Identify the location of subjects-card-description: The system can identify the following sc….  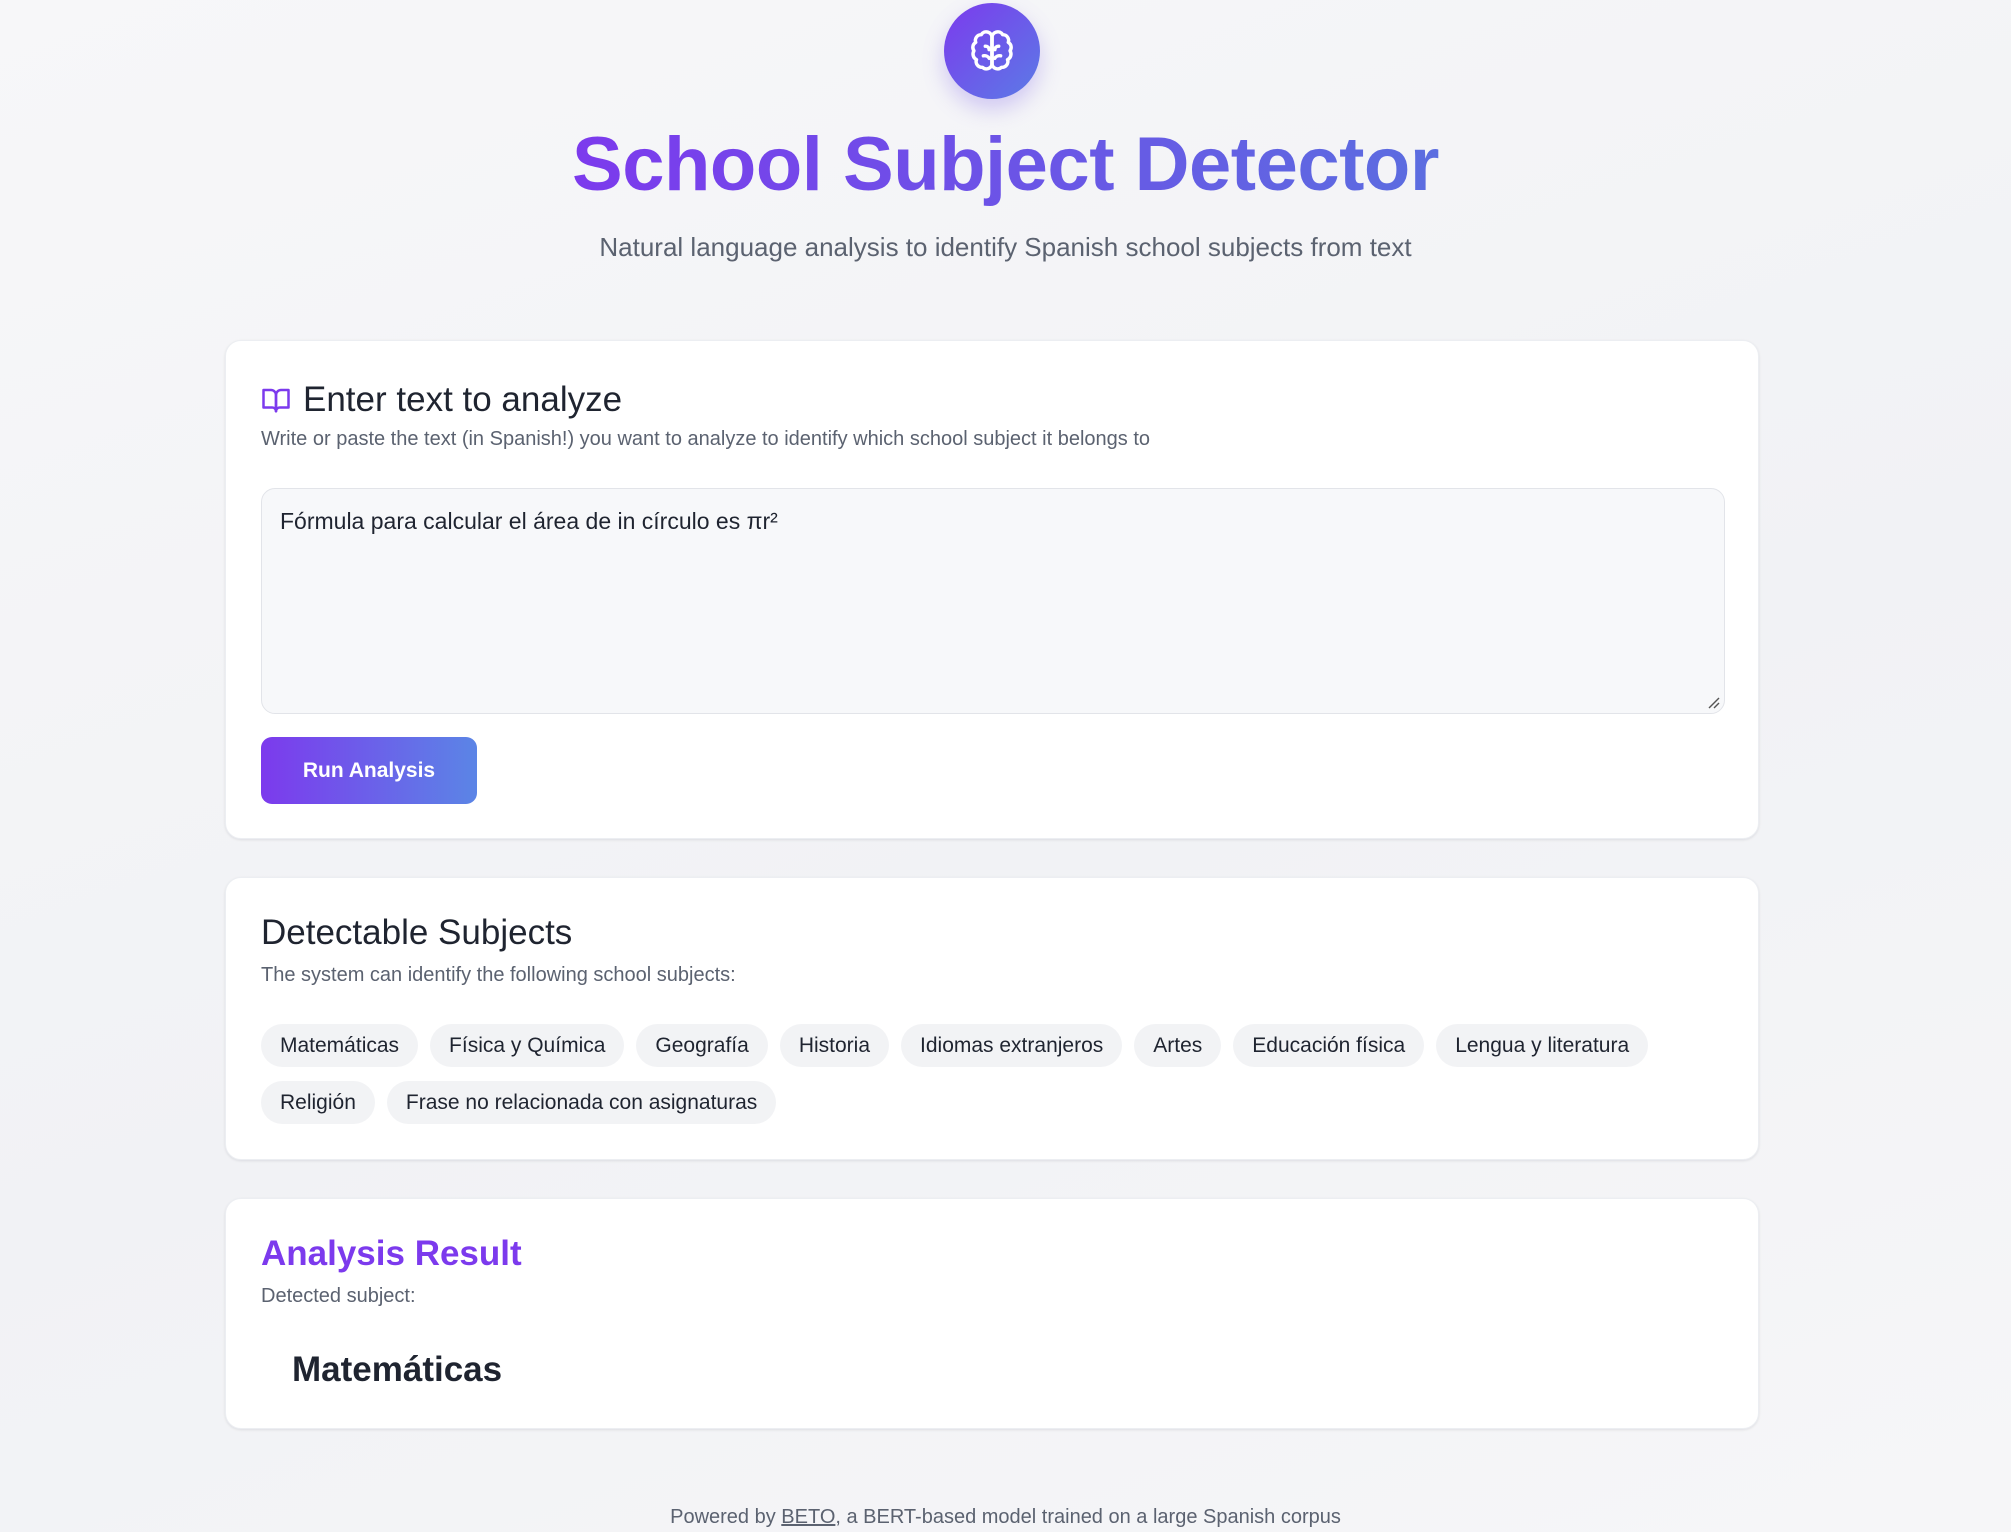
(498, 975).